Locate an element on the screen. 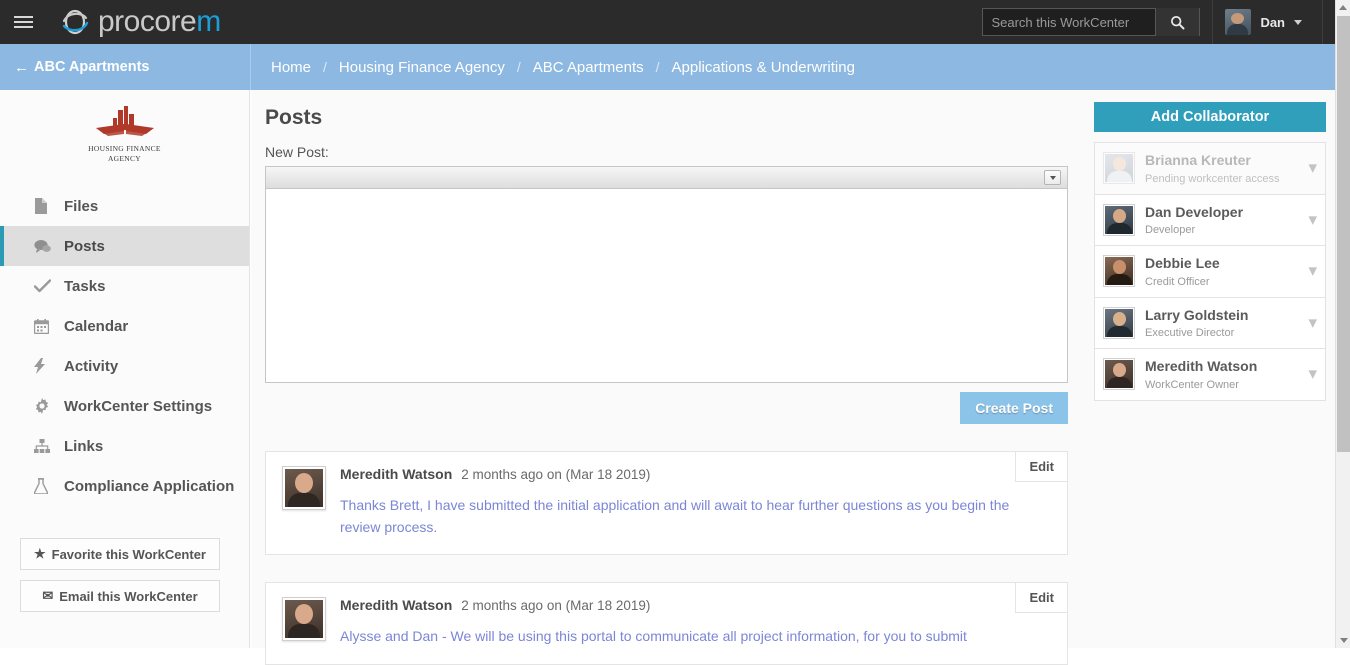 Image resolution: width=1350 pixels, height=665 pixels. sidebar-item-label: WorkCenter Settings is located at coordinates (138, 406).